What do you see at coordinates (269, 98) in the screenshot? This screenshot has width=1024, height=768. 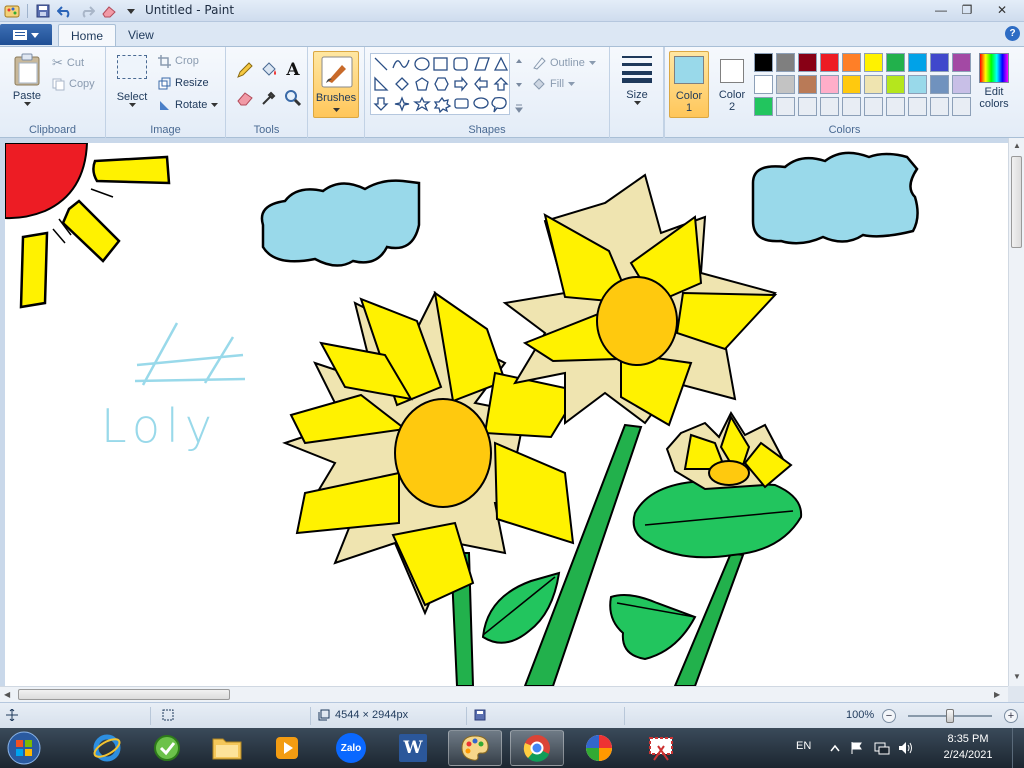 I see `color-picker-icon` at bounding box center [269, 98].